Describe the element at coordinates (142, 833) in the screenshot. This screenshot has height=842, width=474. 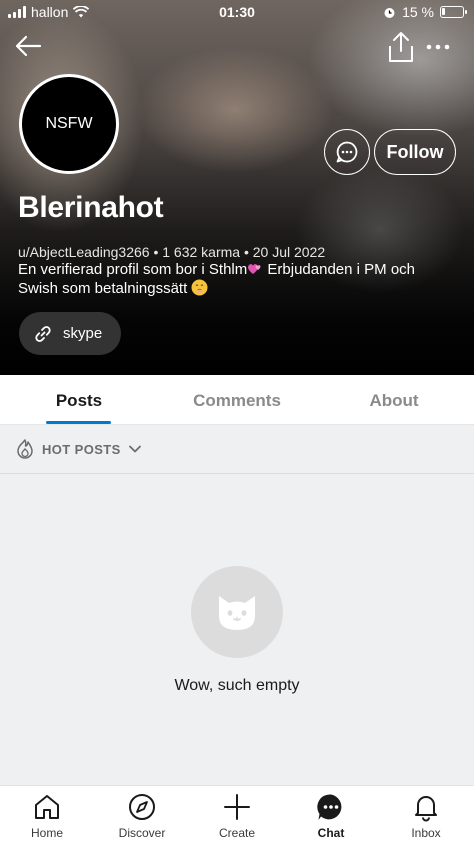
I see `nav-discover-label: Discover` at that location.